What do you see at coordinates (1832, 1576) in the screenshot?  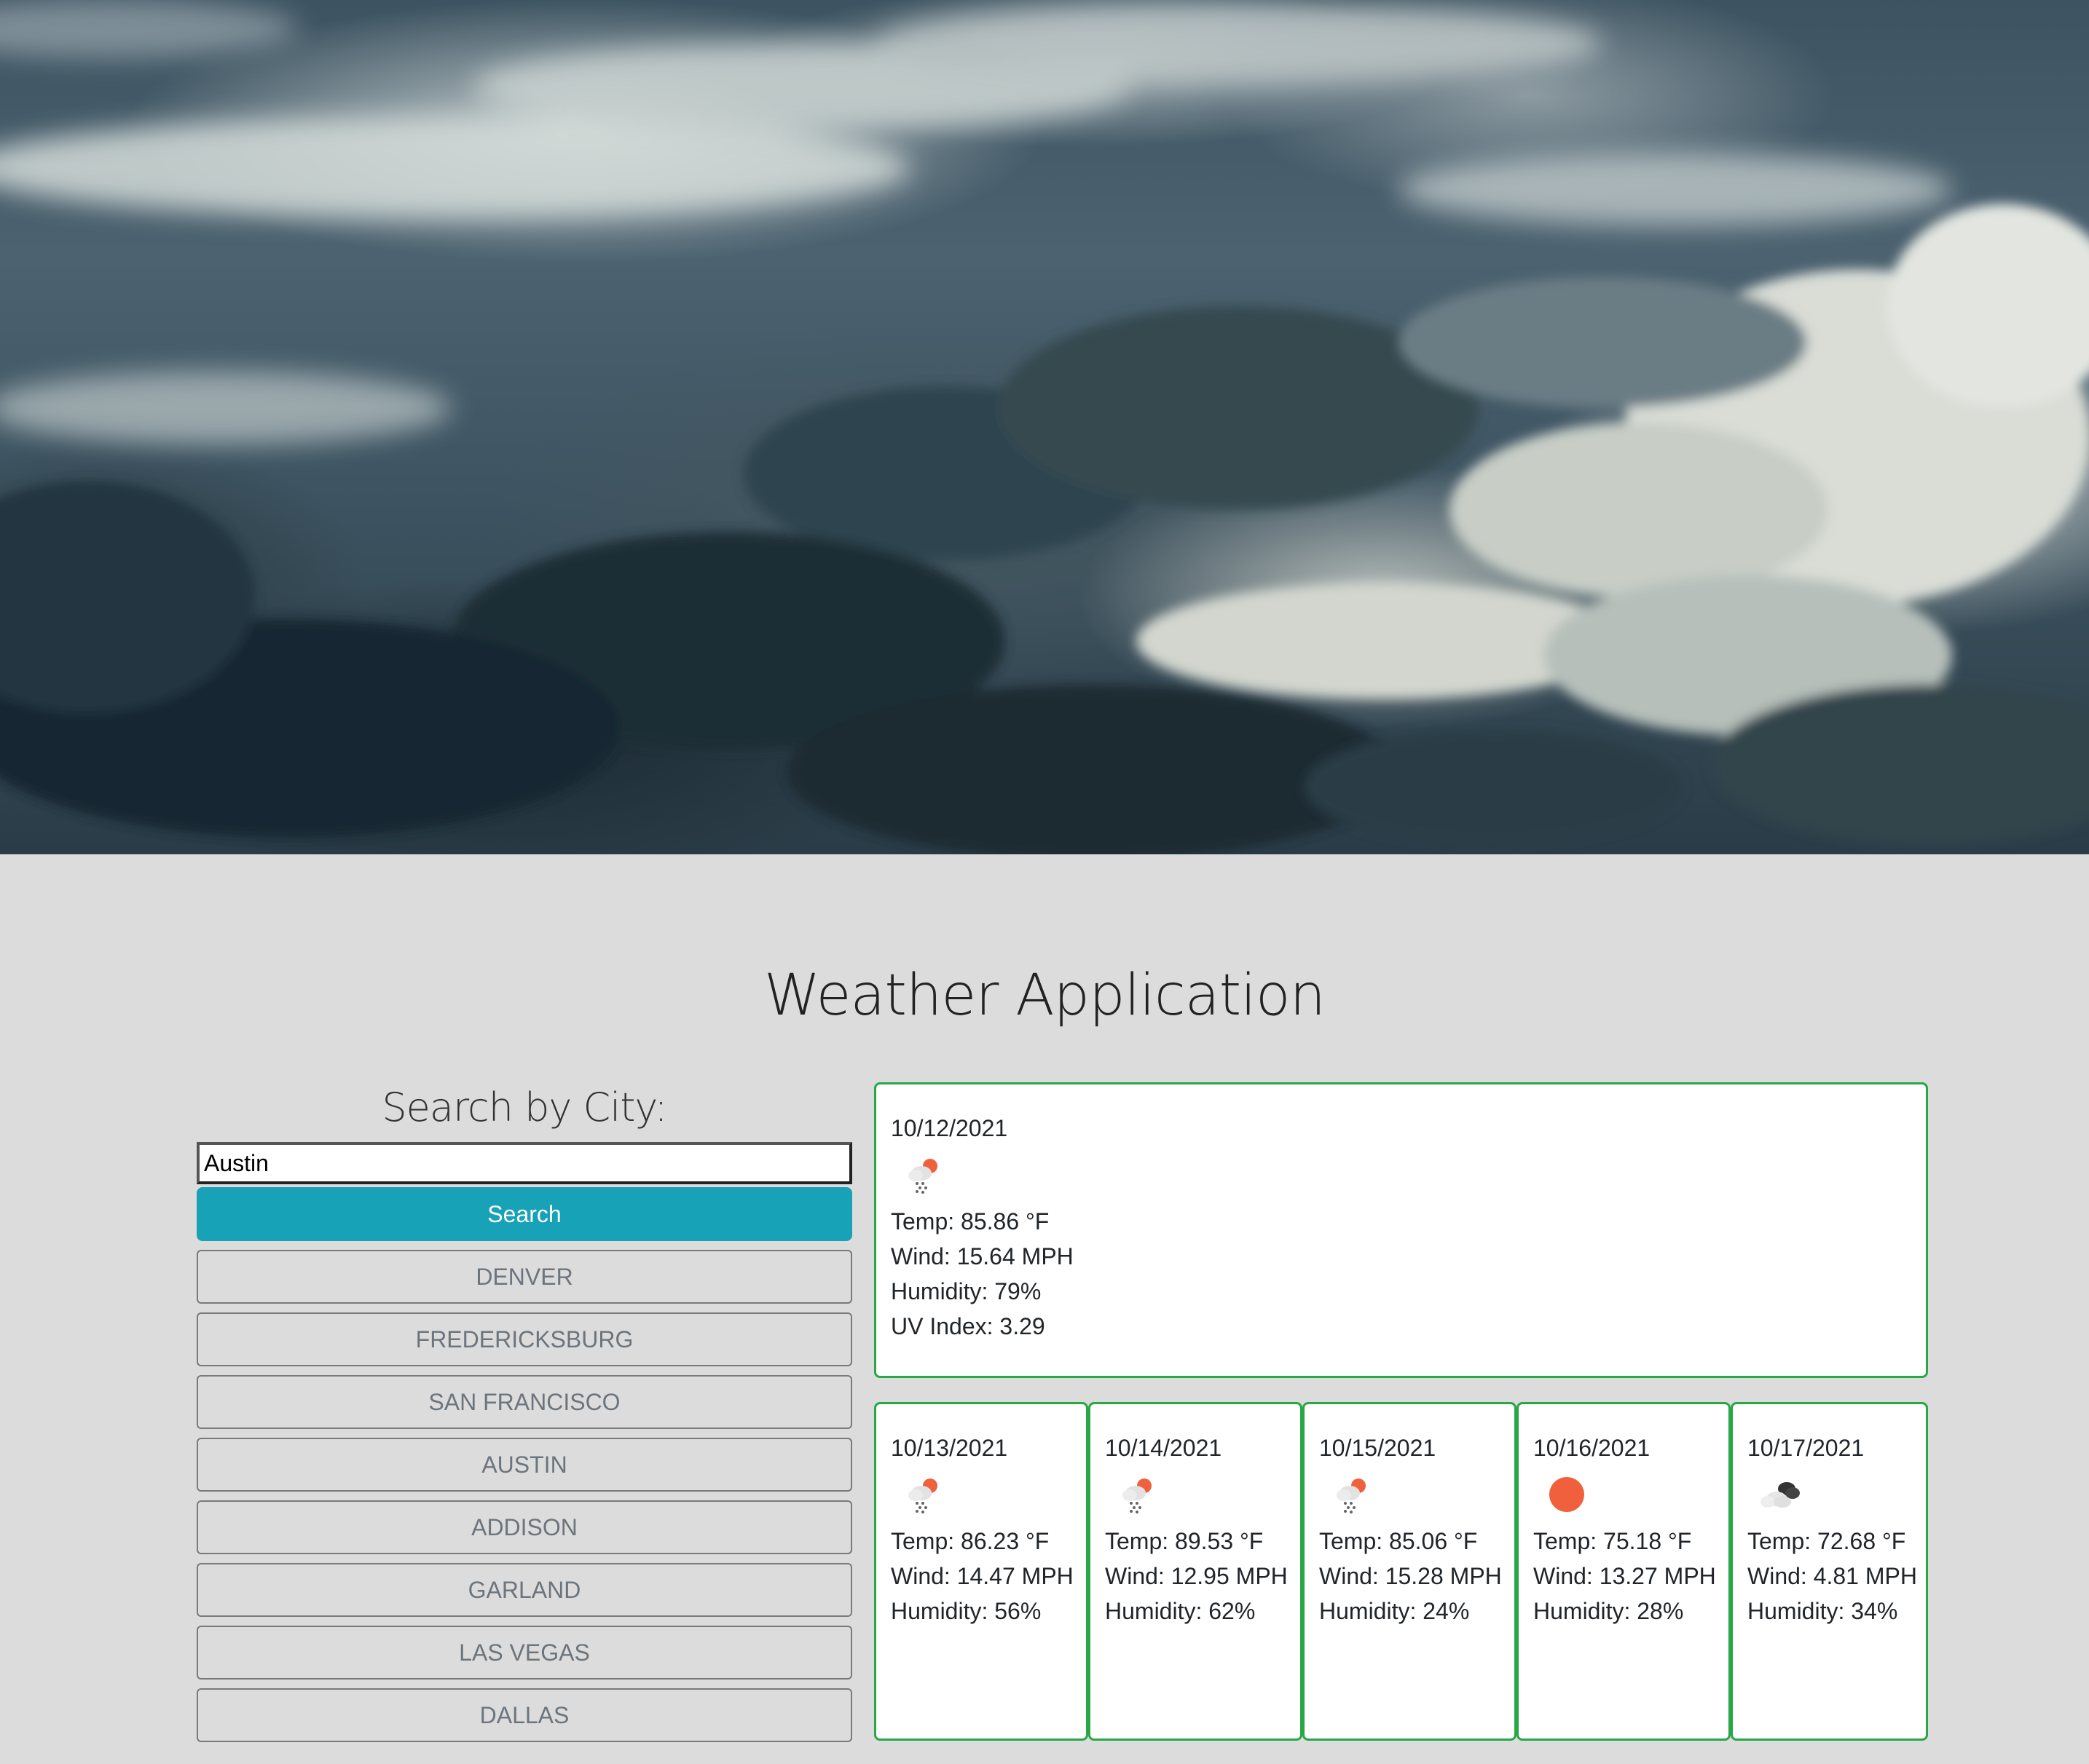 I see `forecast-wind: Wind: 4.81 MPH` at bounding box center [1832, 1576].